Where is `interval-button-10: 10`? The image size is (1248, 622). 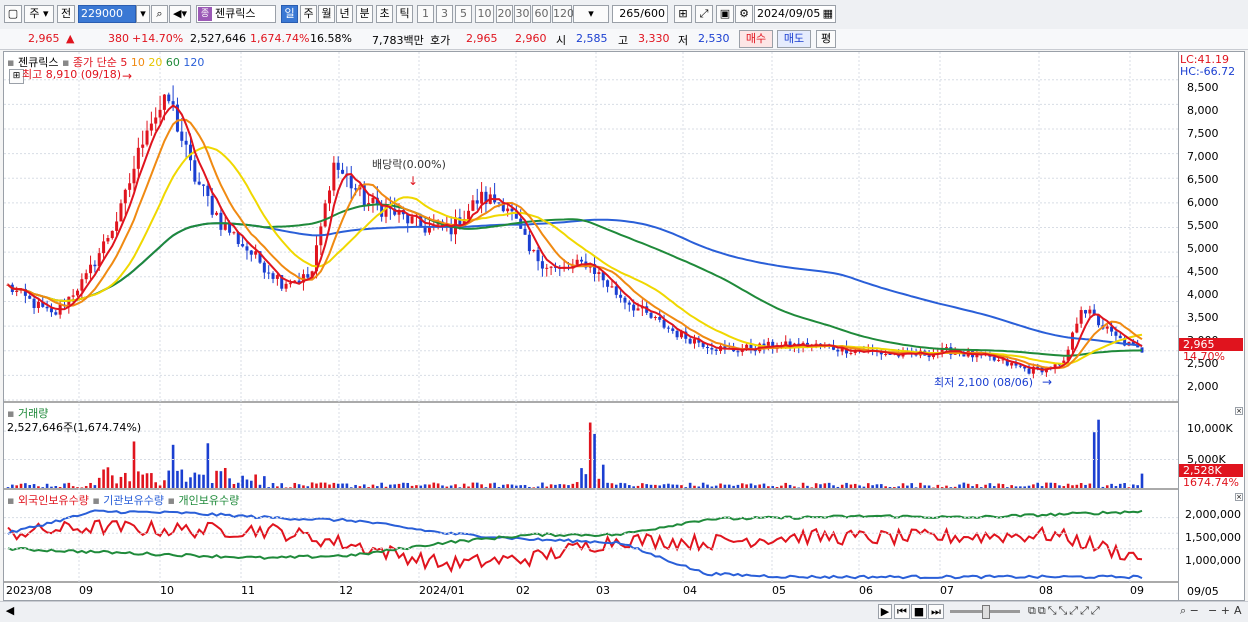
interval-button-10: 10 is located at coordinates (484, 14).